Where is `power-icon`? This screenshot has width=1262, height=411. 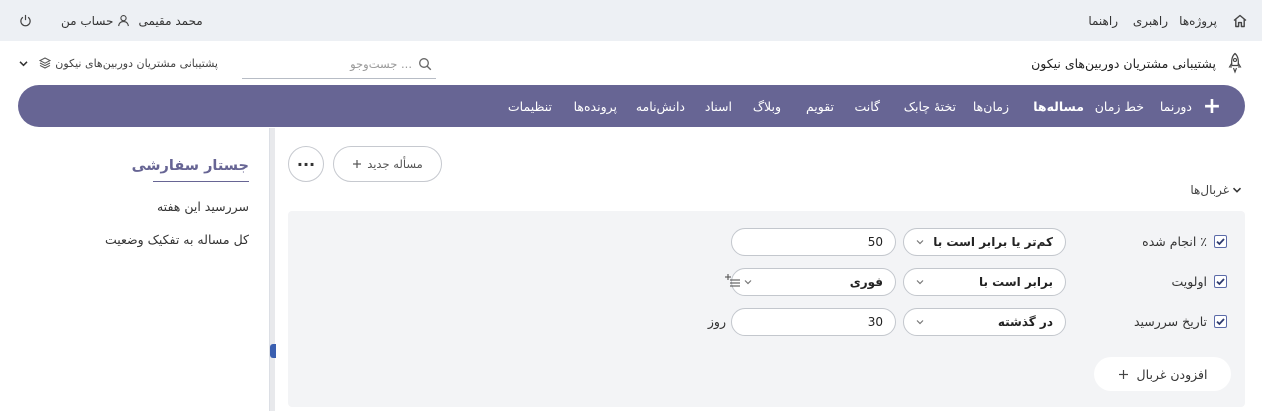
power-icon is located at coordinates (25, 20).